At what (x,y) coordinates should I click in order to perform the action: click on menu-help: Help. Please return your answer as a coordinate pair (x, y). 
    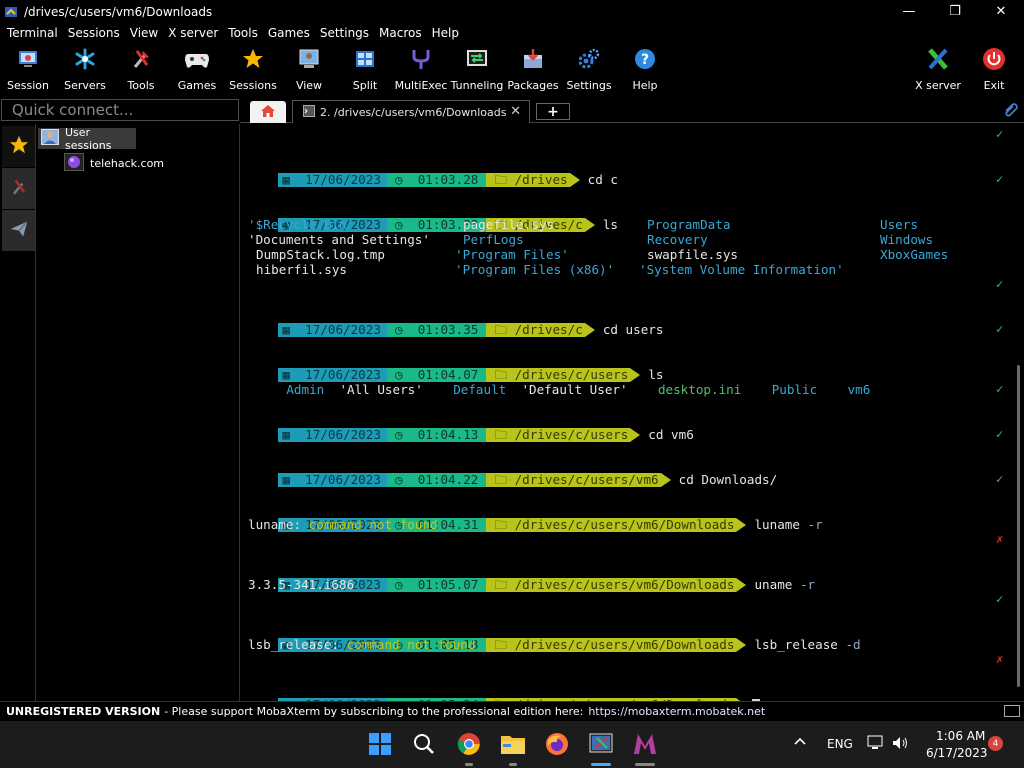
    Looking at the image, I should click on (445, 33).